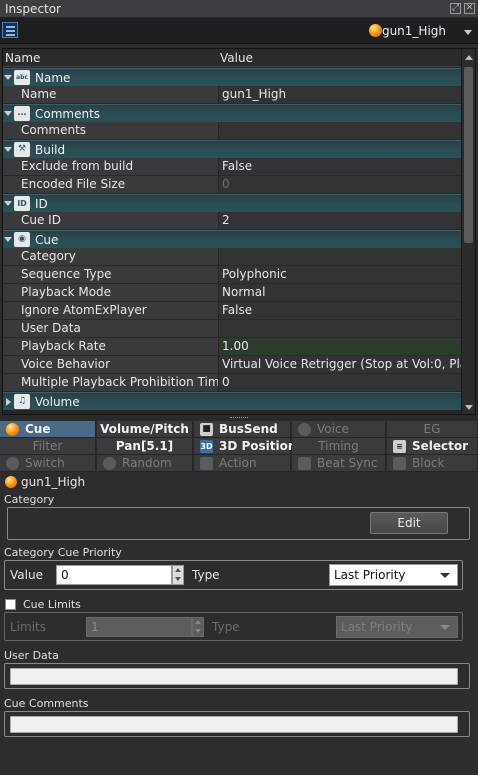  I want to click on tab-switch: Switch, so click(48, 463).